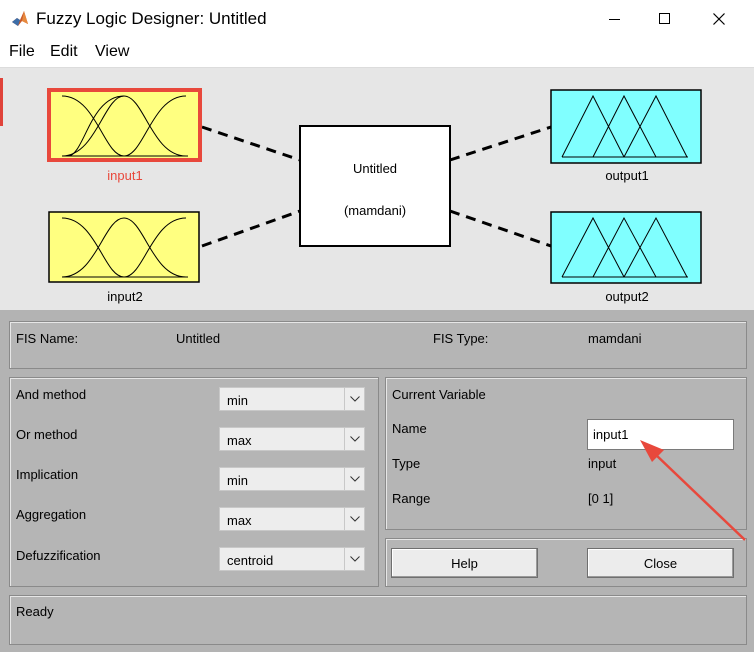 The width and height of the screenshot is (754, 652). What do you see at coordinates (237, 400) in the screenshot?
I see `and-method-value: min` at bounding box center [237, 400].